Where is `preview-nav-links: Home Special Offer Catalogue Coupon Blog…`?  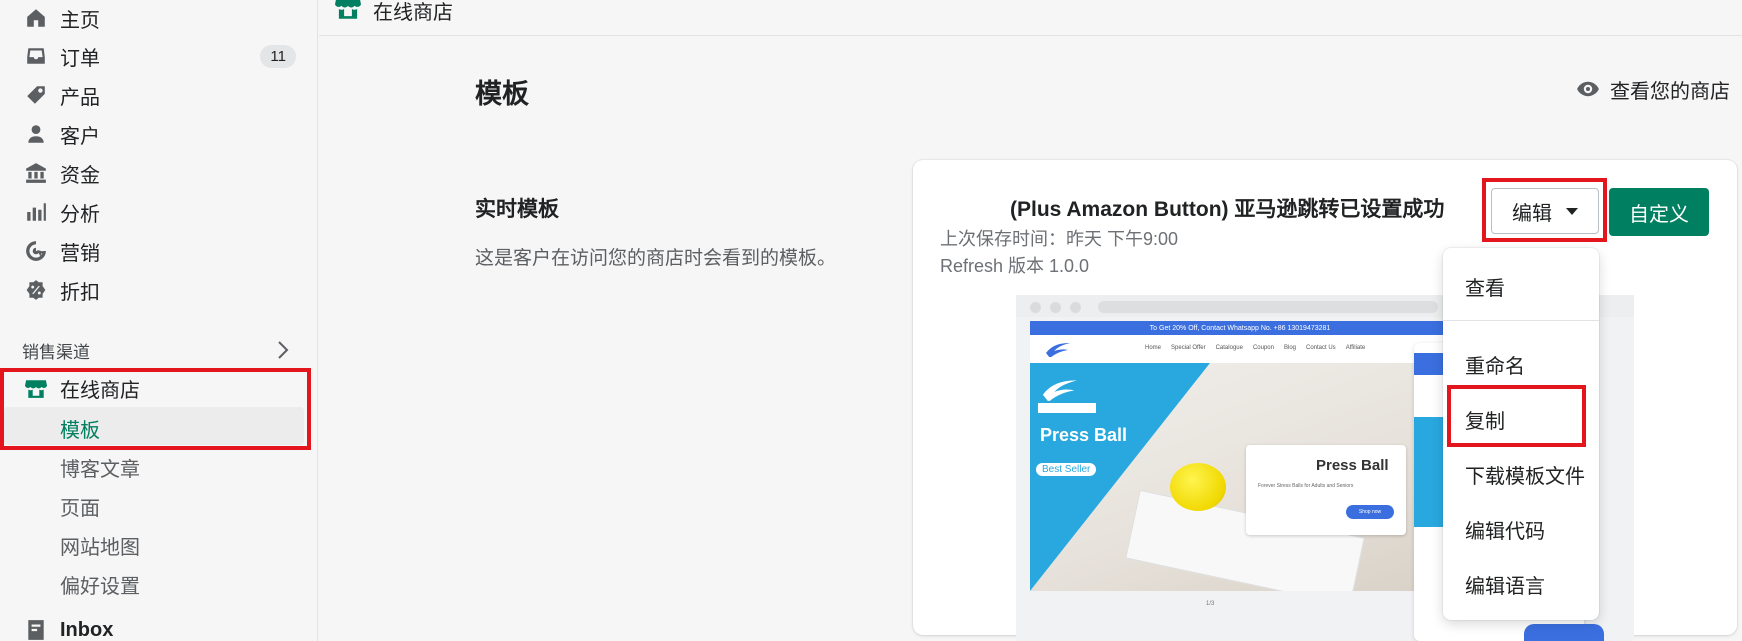
preview-nav-links: Home Special Offer Catalogue Coupon Blog… is located at coordinates (1255, 348).